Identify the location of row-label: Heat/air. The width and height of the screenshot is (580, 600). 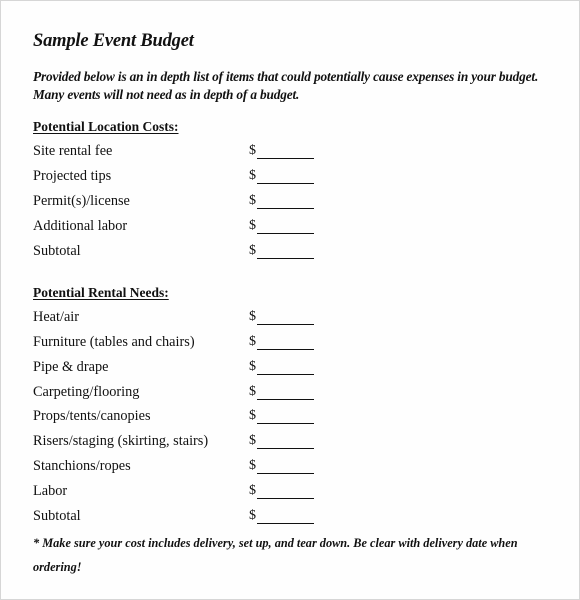
(56, 317).